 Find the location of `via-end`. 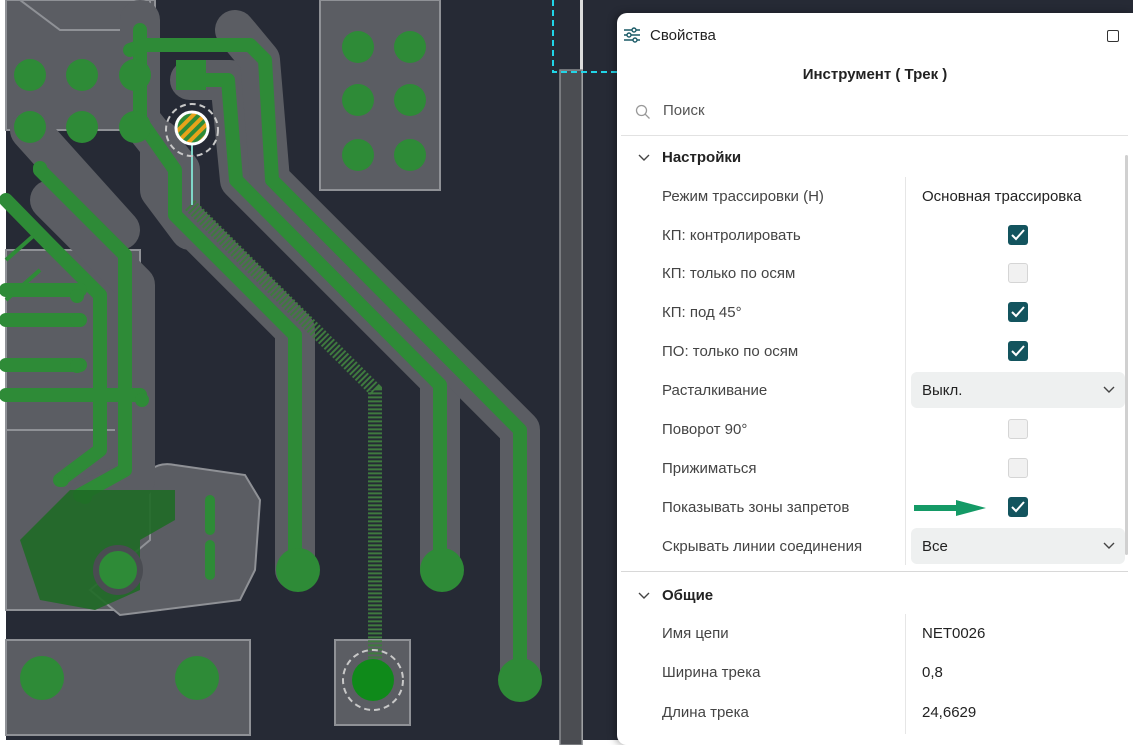

via-end is located at coordinates (373, 680).